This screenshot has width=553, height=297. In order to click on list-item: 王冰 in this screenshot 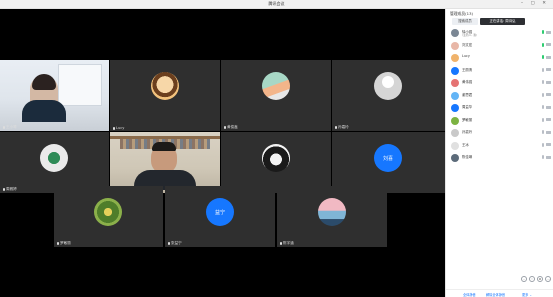, I will do `click(499, 146)`.